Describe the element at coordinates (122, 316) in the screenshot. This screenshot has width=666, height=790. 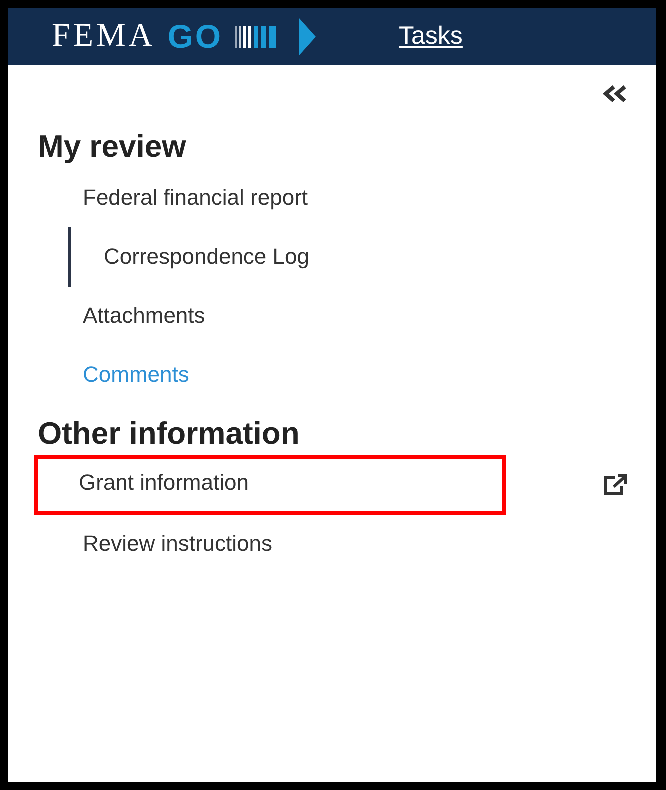
I see `nav-item: Attachments` at that location.